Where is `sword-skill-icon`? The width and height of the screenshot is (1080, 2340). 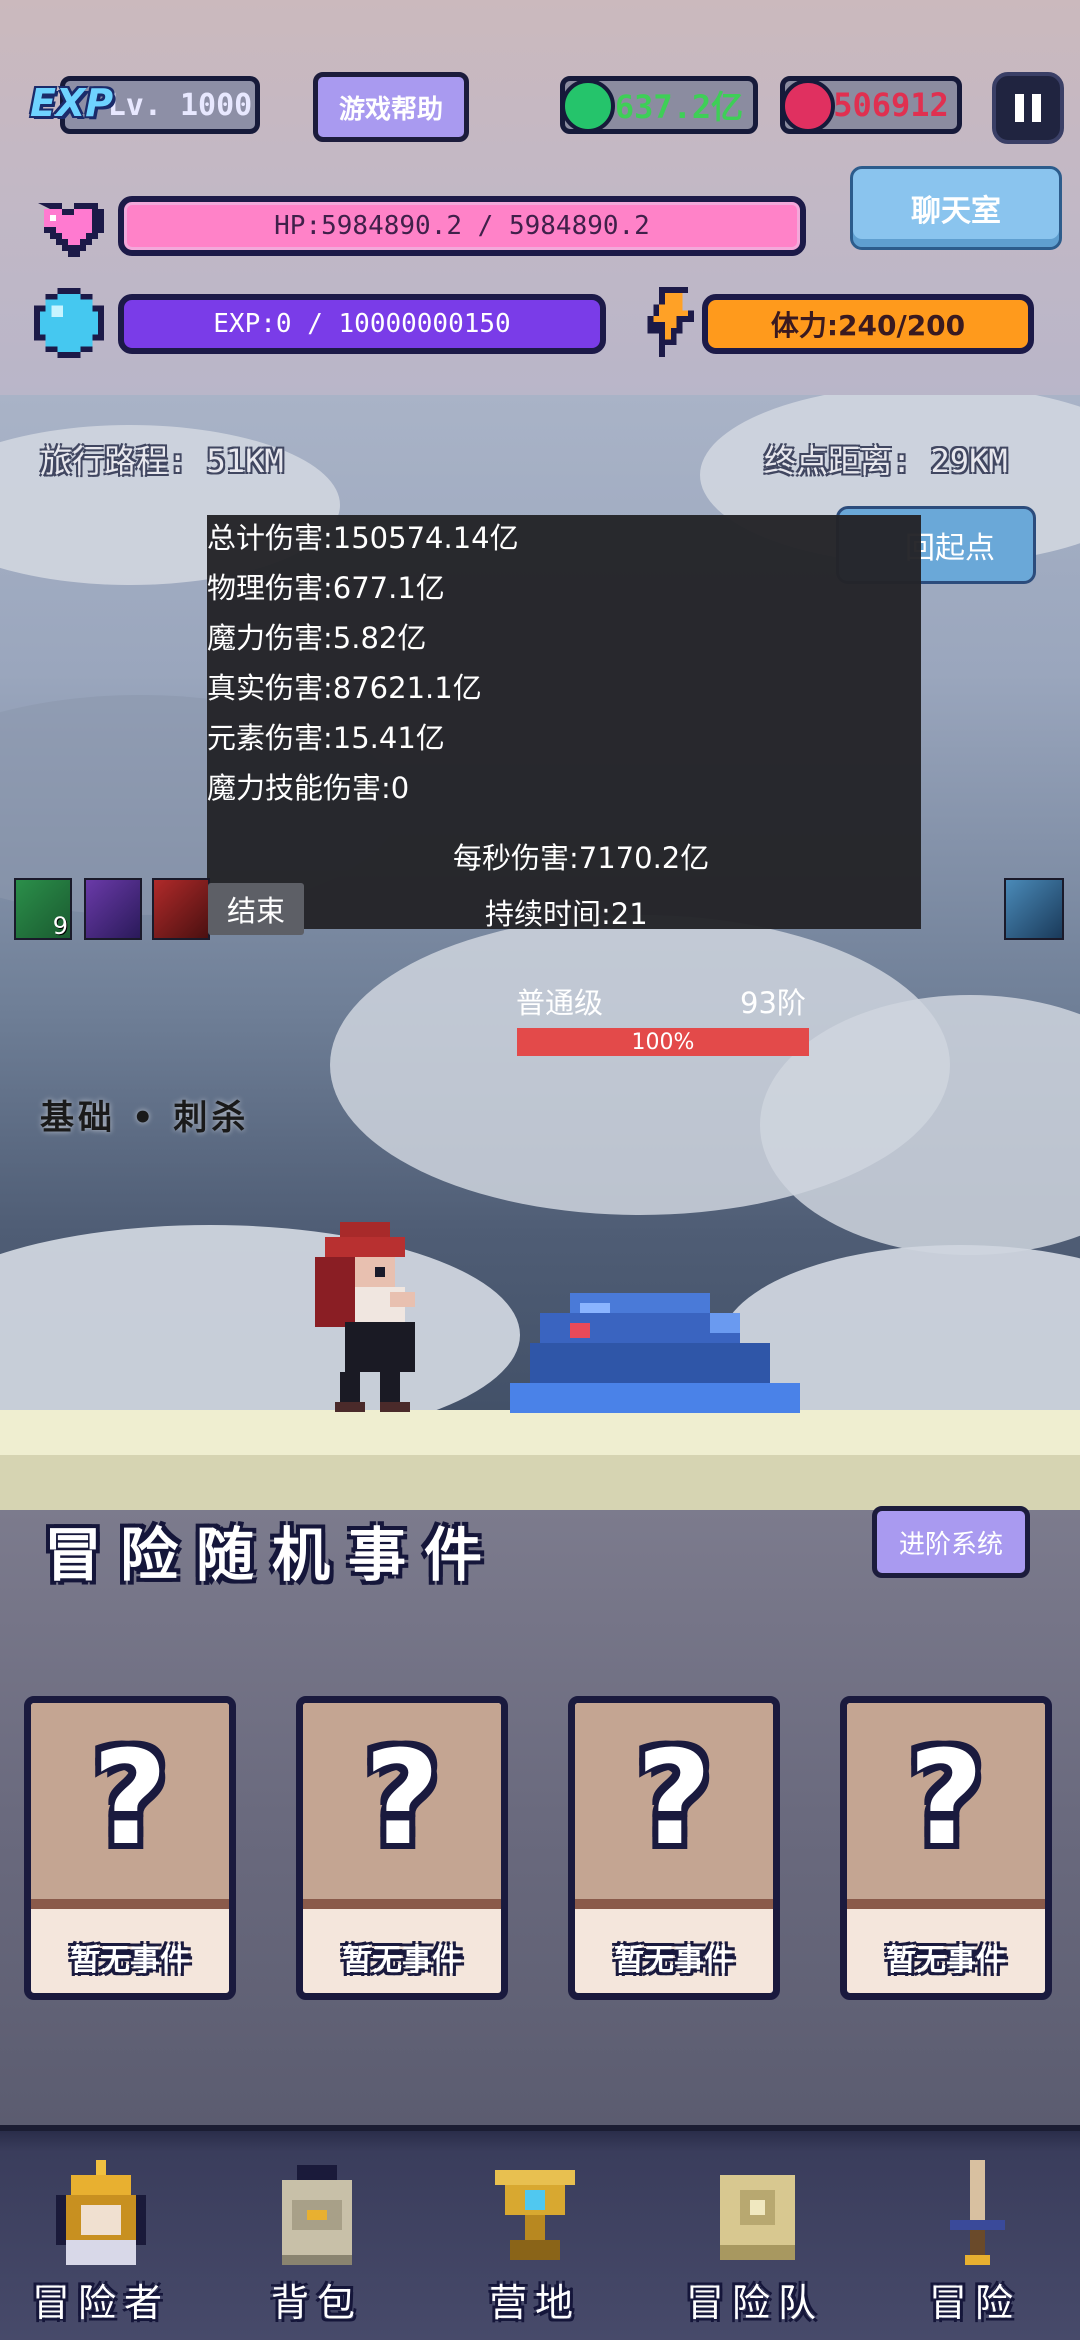 sword-skill-icon is located at coordinates (113, 909).